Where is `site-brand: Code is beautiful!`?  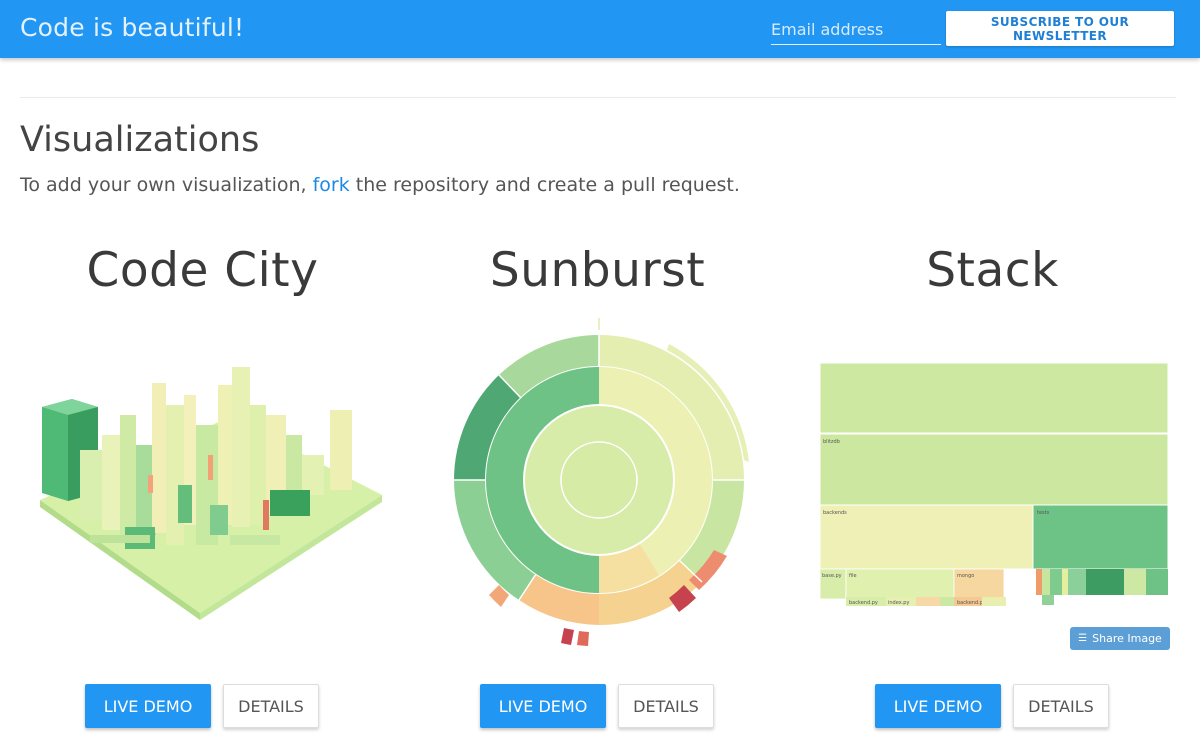
site-brand: Code is beautiful! is located at coordinates (132, 27).